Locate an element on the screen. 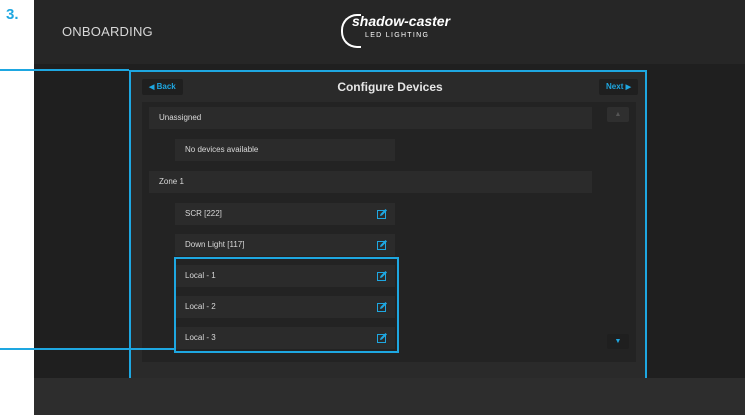  app-footer is located at coordinates (389, 396).